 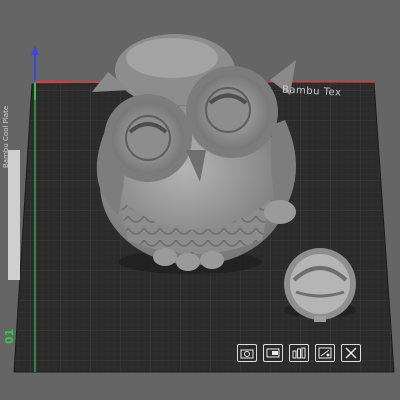 I want to click on orient-icon, so click(x=325, y=353).